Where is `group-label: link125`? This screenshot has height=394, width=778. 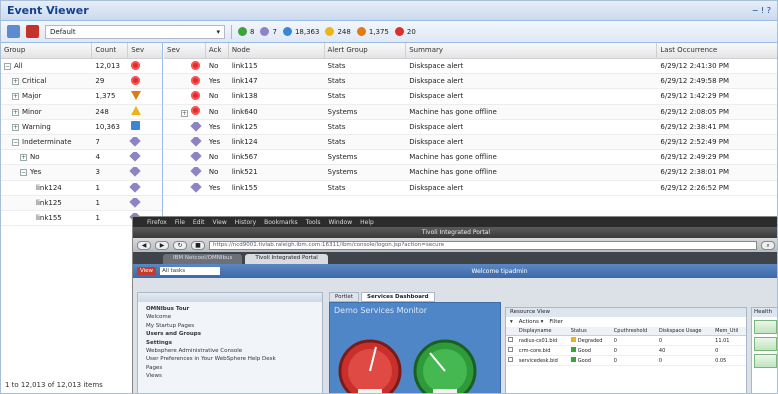 group-label: link125 is located at coordinates (49, 202).